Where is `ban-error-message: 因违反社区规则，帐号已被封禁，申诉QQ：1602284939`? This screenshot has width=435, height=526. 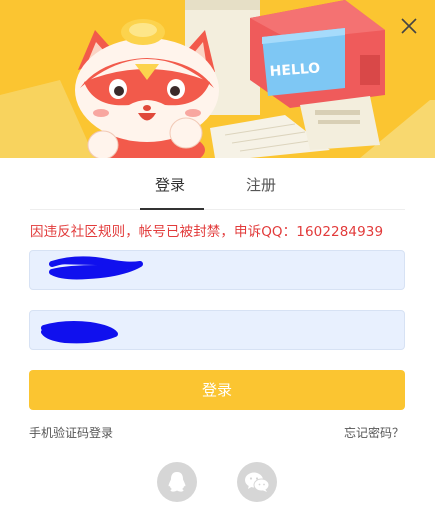
ban-error-message: 因违反社区规则，帐号已被封禁，申诉QQ：1602284939 is located at coordinates (207, 232).